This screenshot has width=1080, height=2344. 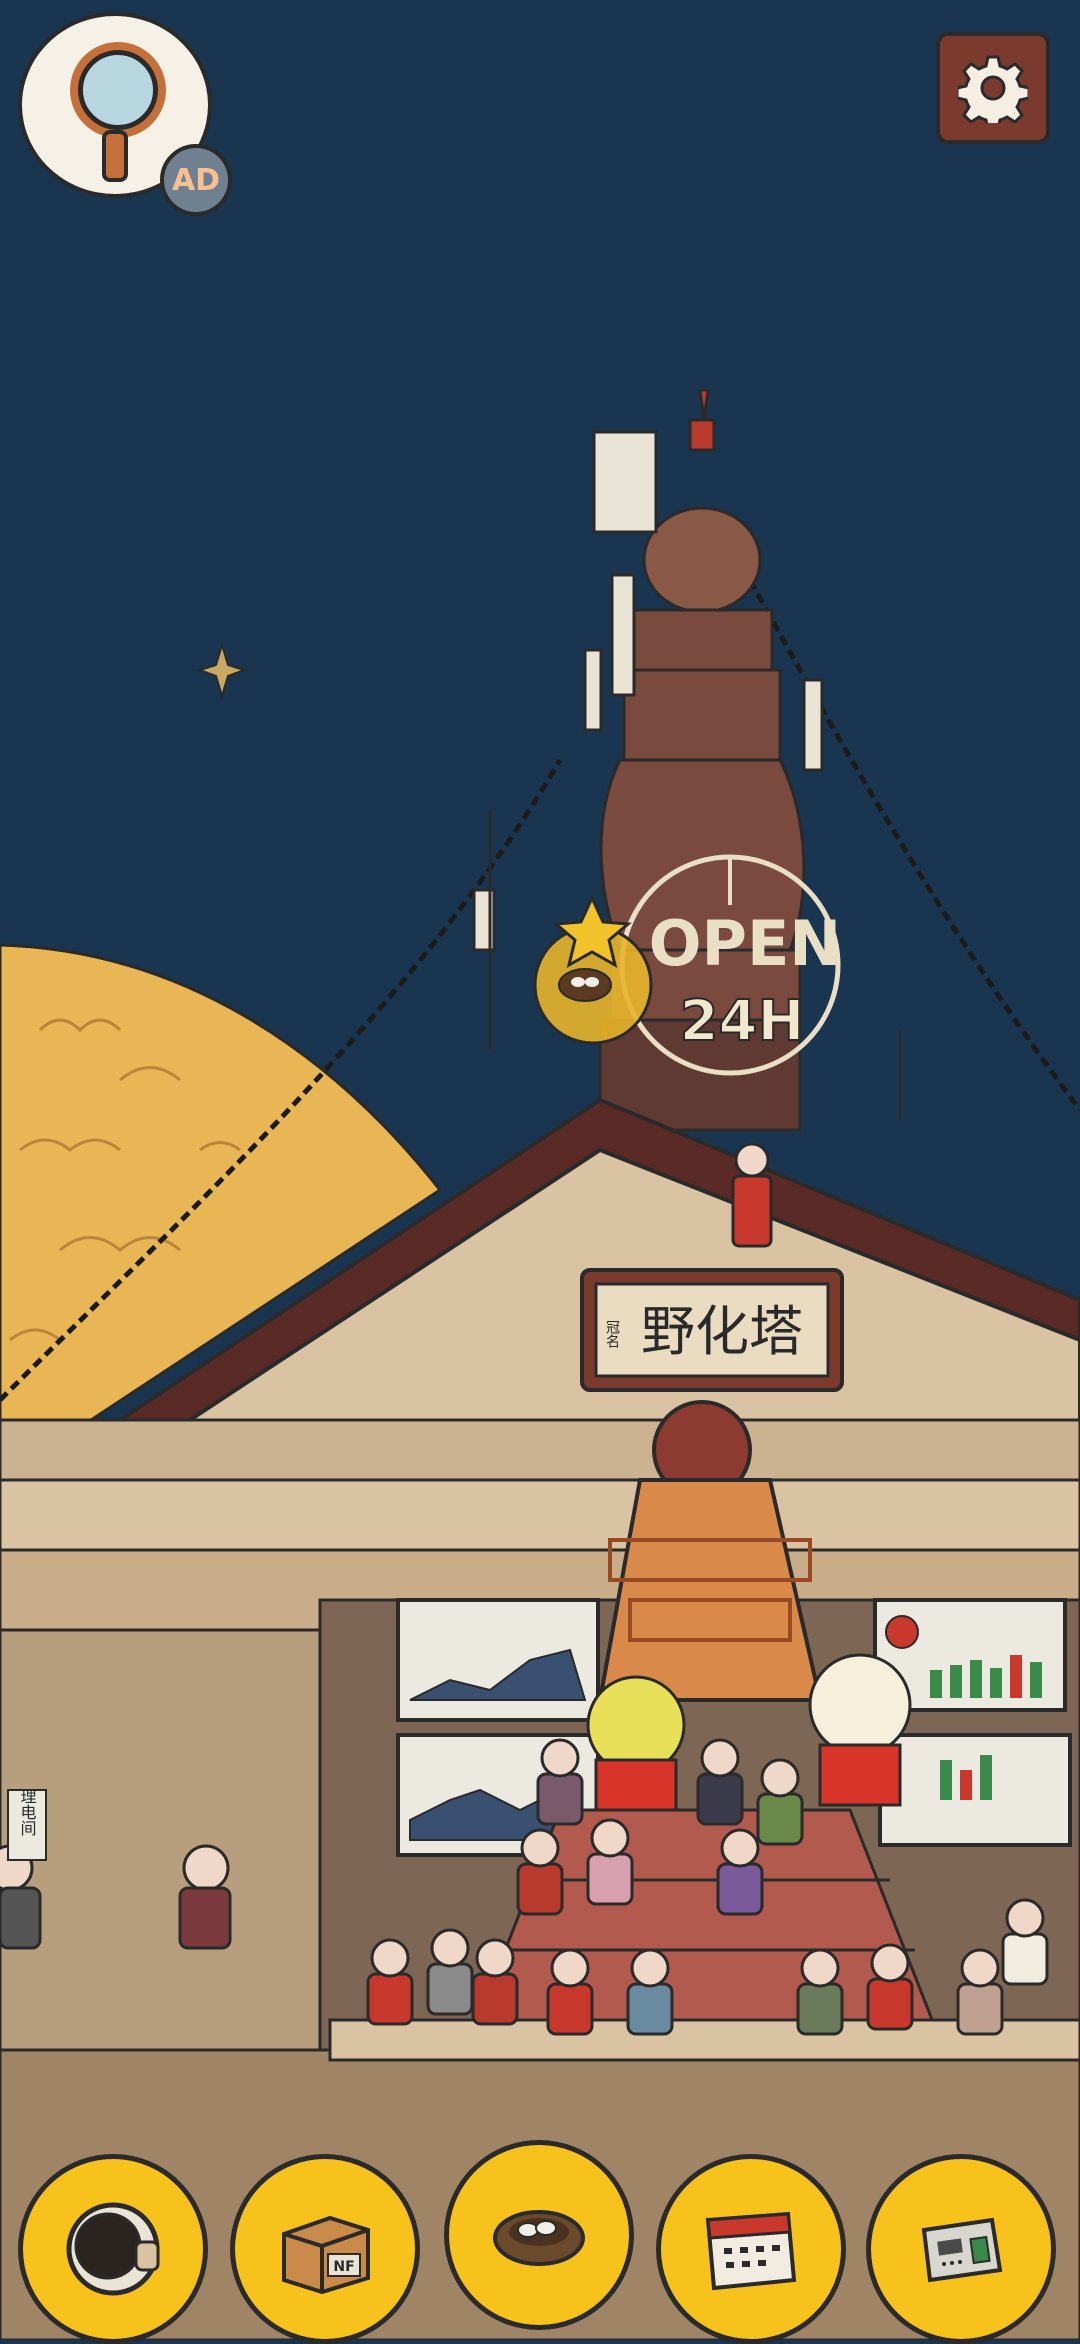 I want to click on ad-badge-label: AD, so click(x=196, y=180).